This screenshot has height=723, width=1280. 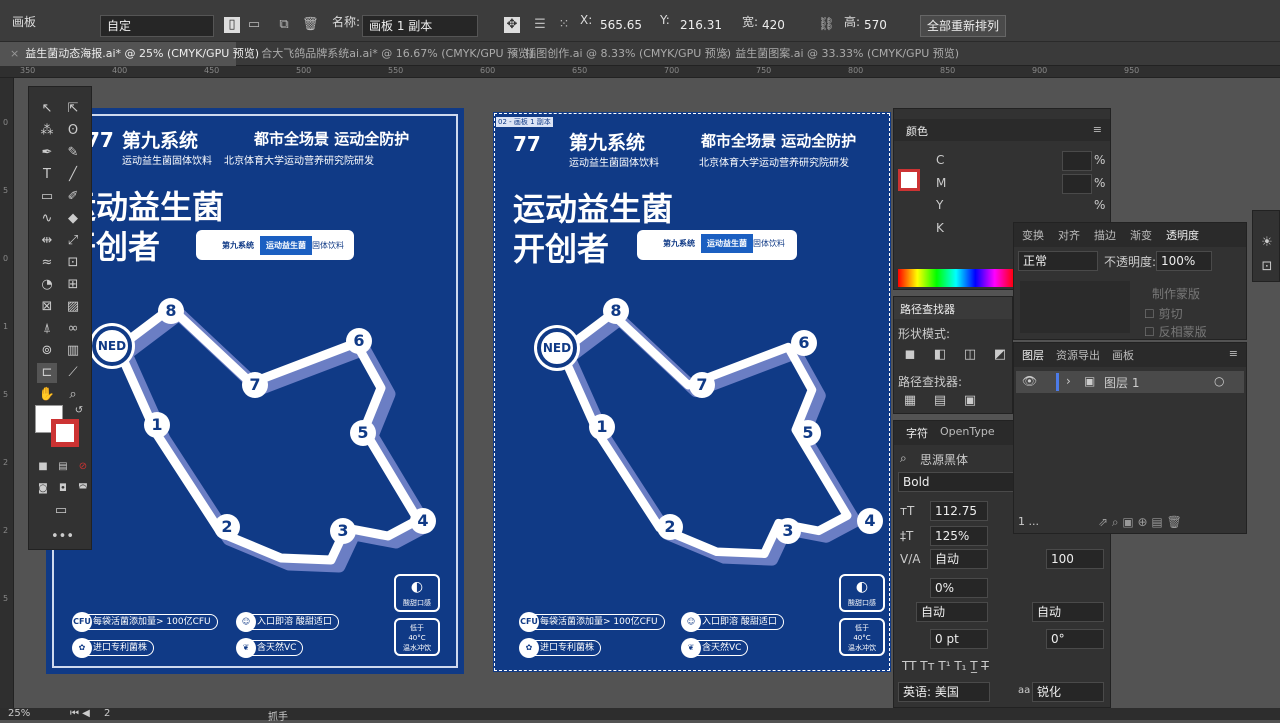 I want to click on graphic-styles-icon: ⊡, so click(x=1267, y=267).